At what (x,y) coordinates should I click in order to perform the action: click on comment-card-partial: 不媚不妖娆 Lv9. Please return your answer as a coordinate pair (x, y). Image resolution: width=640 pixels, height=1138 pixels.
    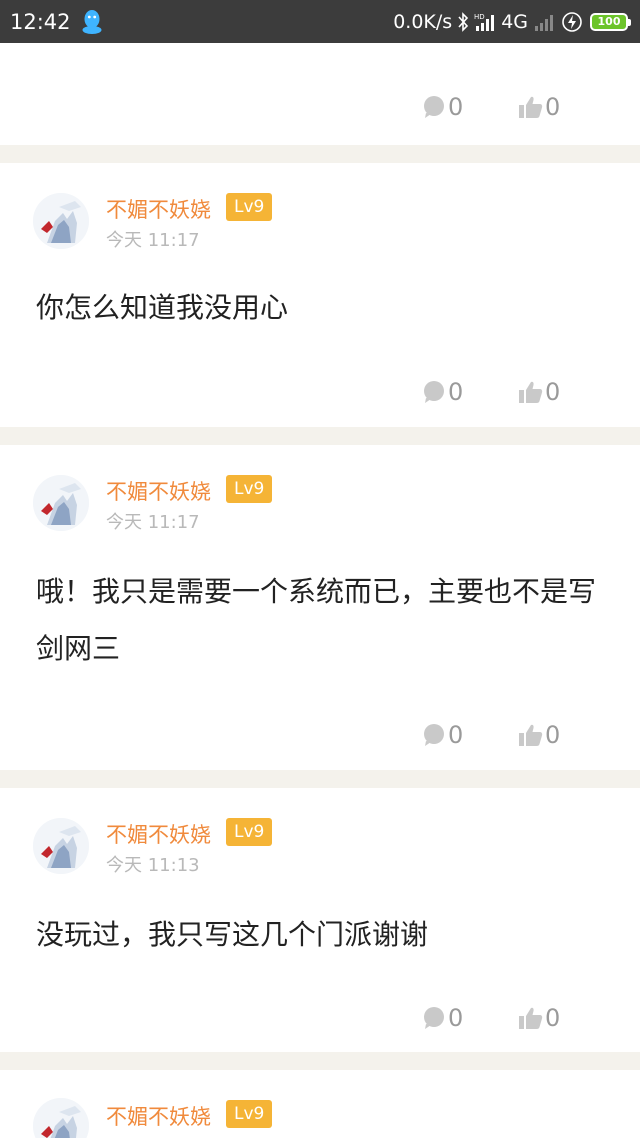
    Looking at the image, I should click on (320, 1104).